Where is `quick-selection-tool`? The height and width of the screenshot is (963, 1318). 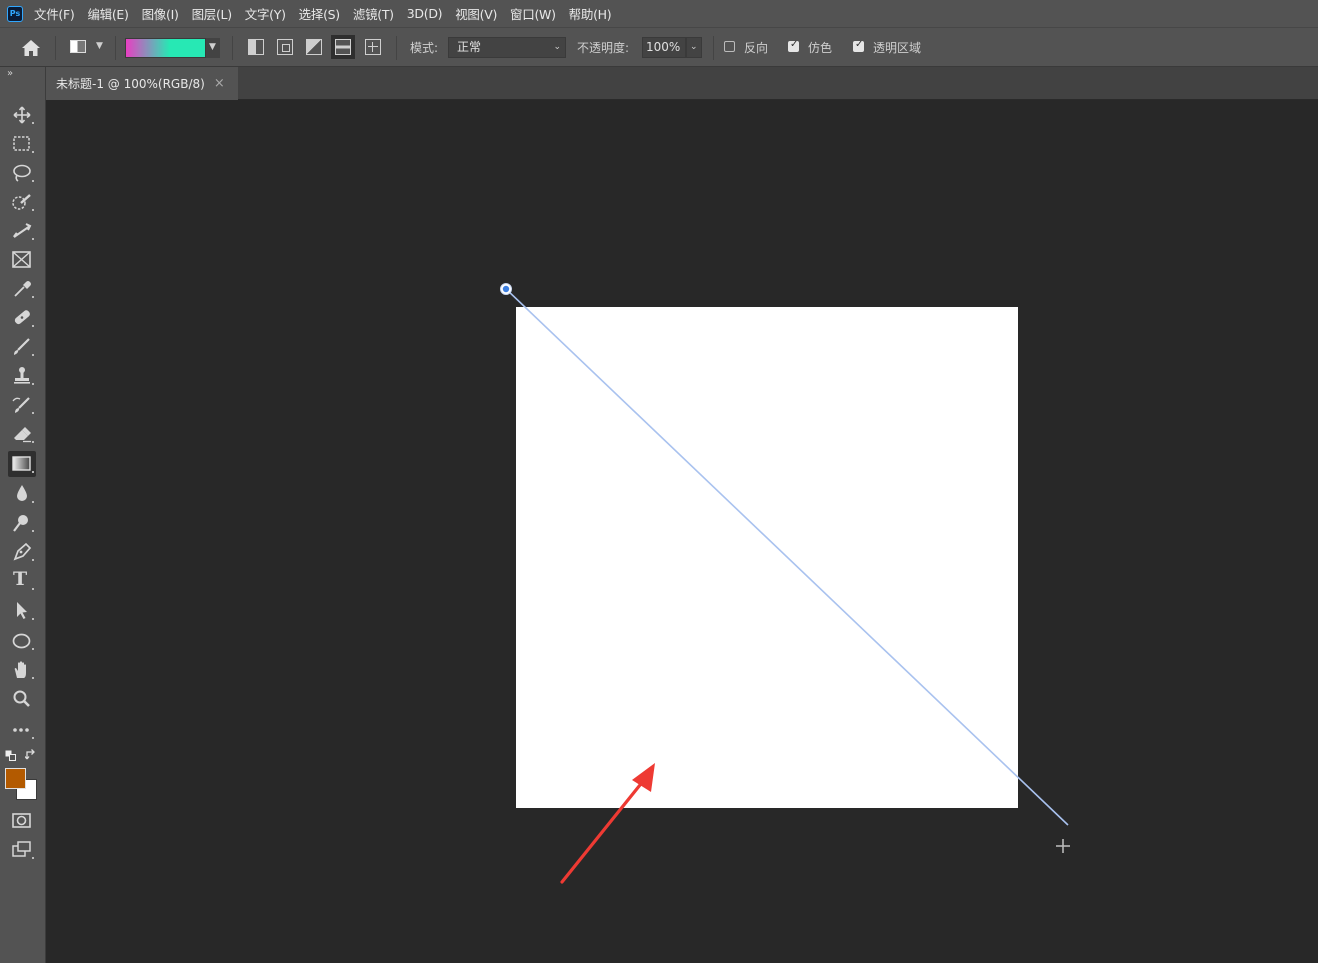
quick-selection-tool is located at coordinates (22, 202).